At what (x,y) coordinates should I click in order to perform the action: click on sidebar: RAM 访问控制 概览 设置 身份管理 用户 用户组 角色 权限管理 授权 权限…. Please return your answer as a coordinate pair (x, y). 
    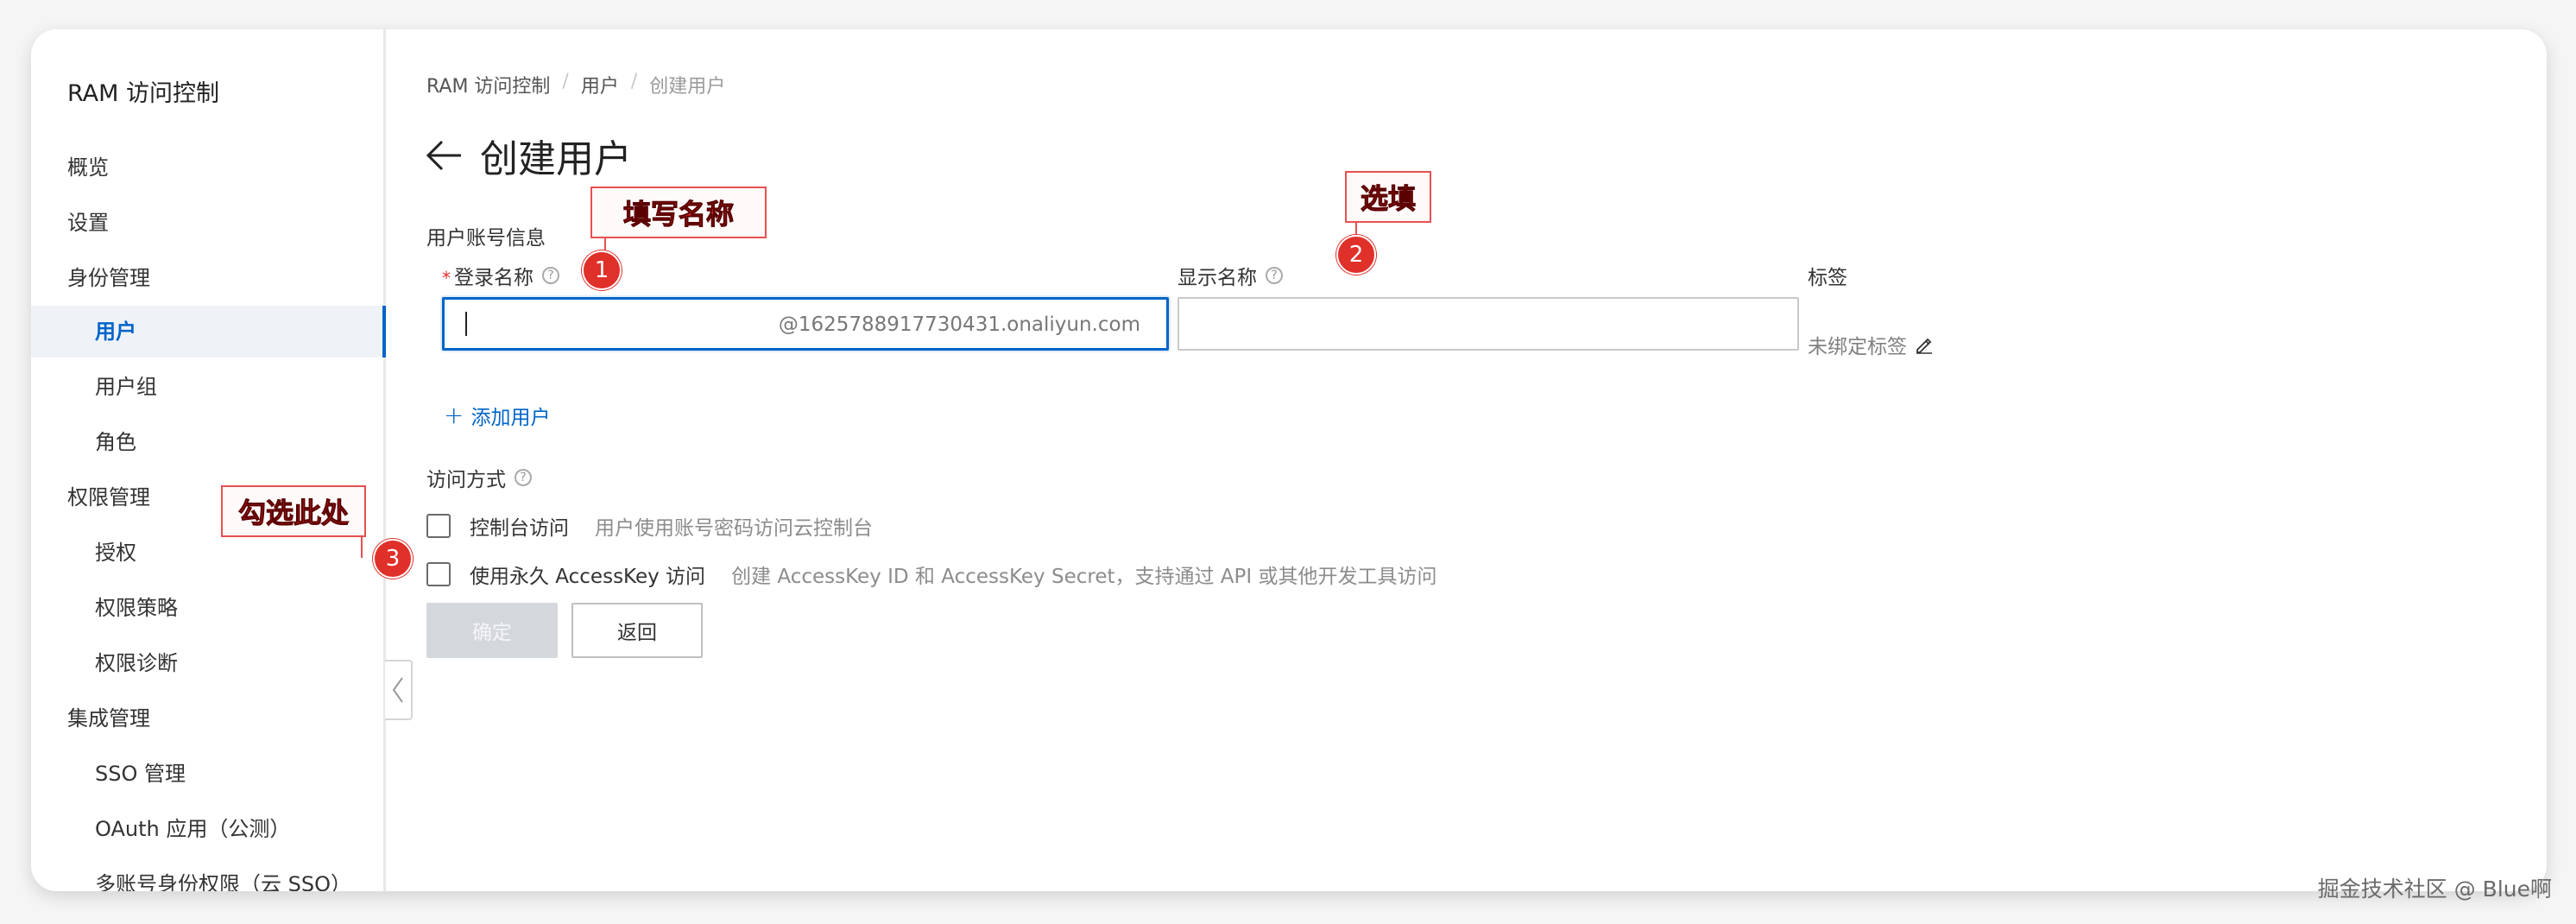
    Looking at the image, I should click on (208, 460).